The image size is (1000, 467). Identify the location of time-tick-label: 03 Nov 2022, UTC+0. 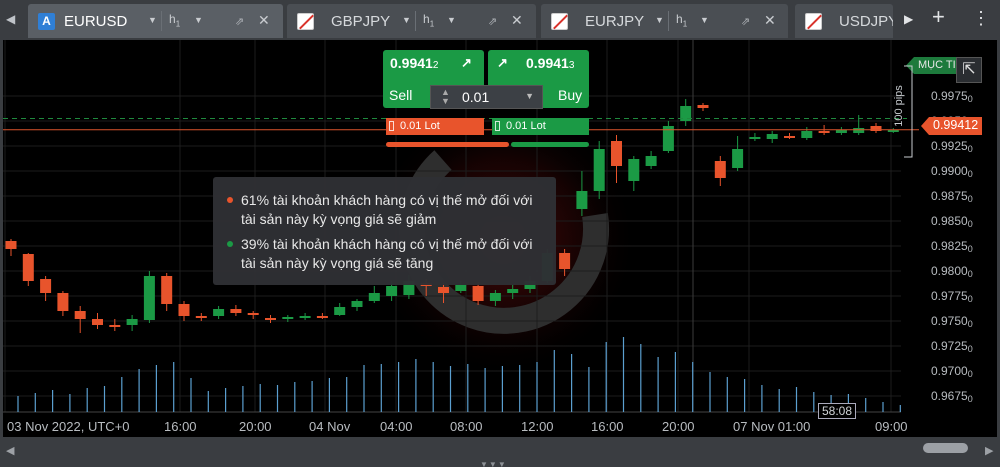
(68, 426).